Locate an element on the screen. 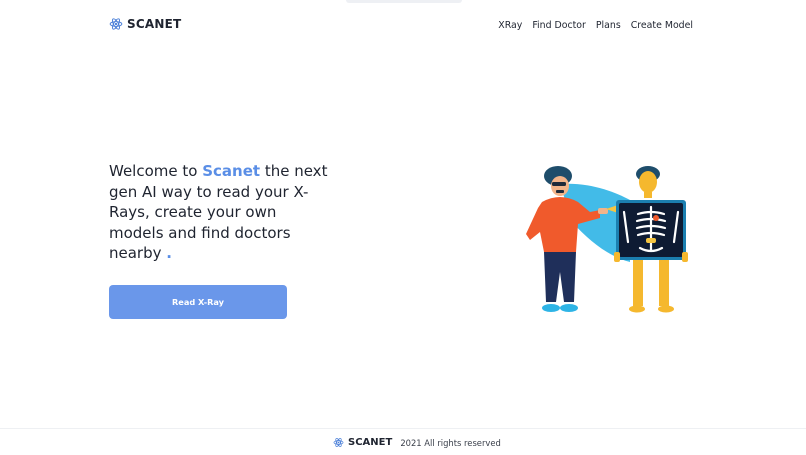  patient-neck is located at coordinates (648, 195).